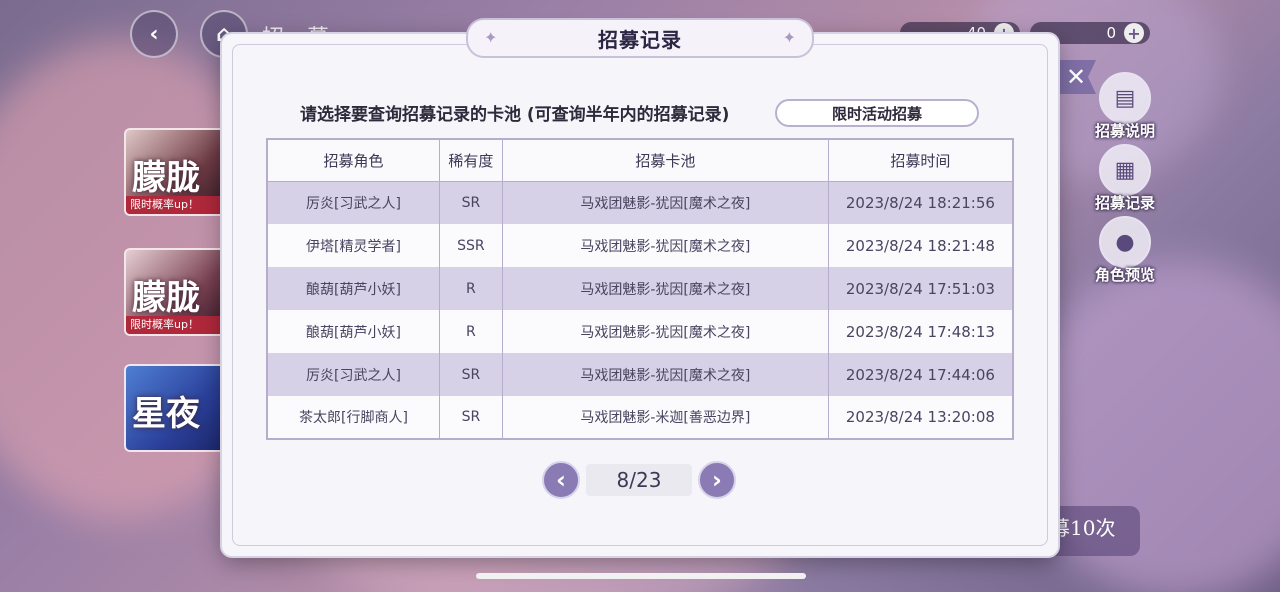 The width and height of the screenshot is (1280, 592). I want to click on cell-time: 2023/8/24 13:20:08, so click(920, 417).